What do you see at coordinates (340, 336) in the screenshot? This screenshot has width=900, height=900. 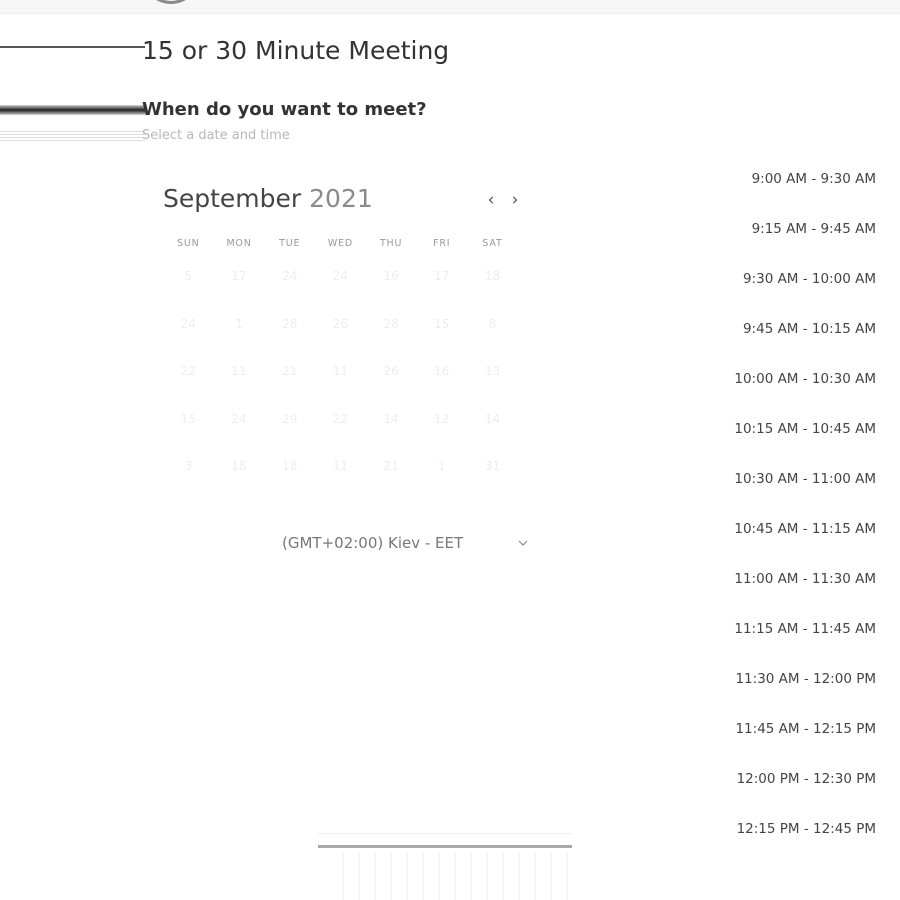 I see `calendar-week: 24 1 28 26 28 15 8` at bounding box center [340, 336].